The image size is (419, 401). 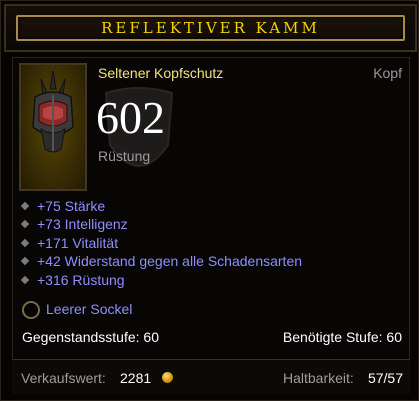 What do you see at coordinates (387, 73) in the screenshot?
I see `item-slot: Kopf` at bounding box center [387, 73].